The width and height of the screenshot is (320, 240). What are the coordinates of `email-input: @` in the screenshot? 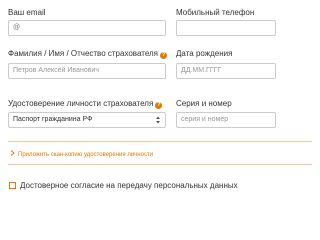 It's located at (87, 28).